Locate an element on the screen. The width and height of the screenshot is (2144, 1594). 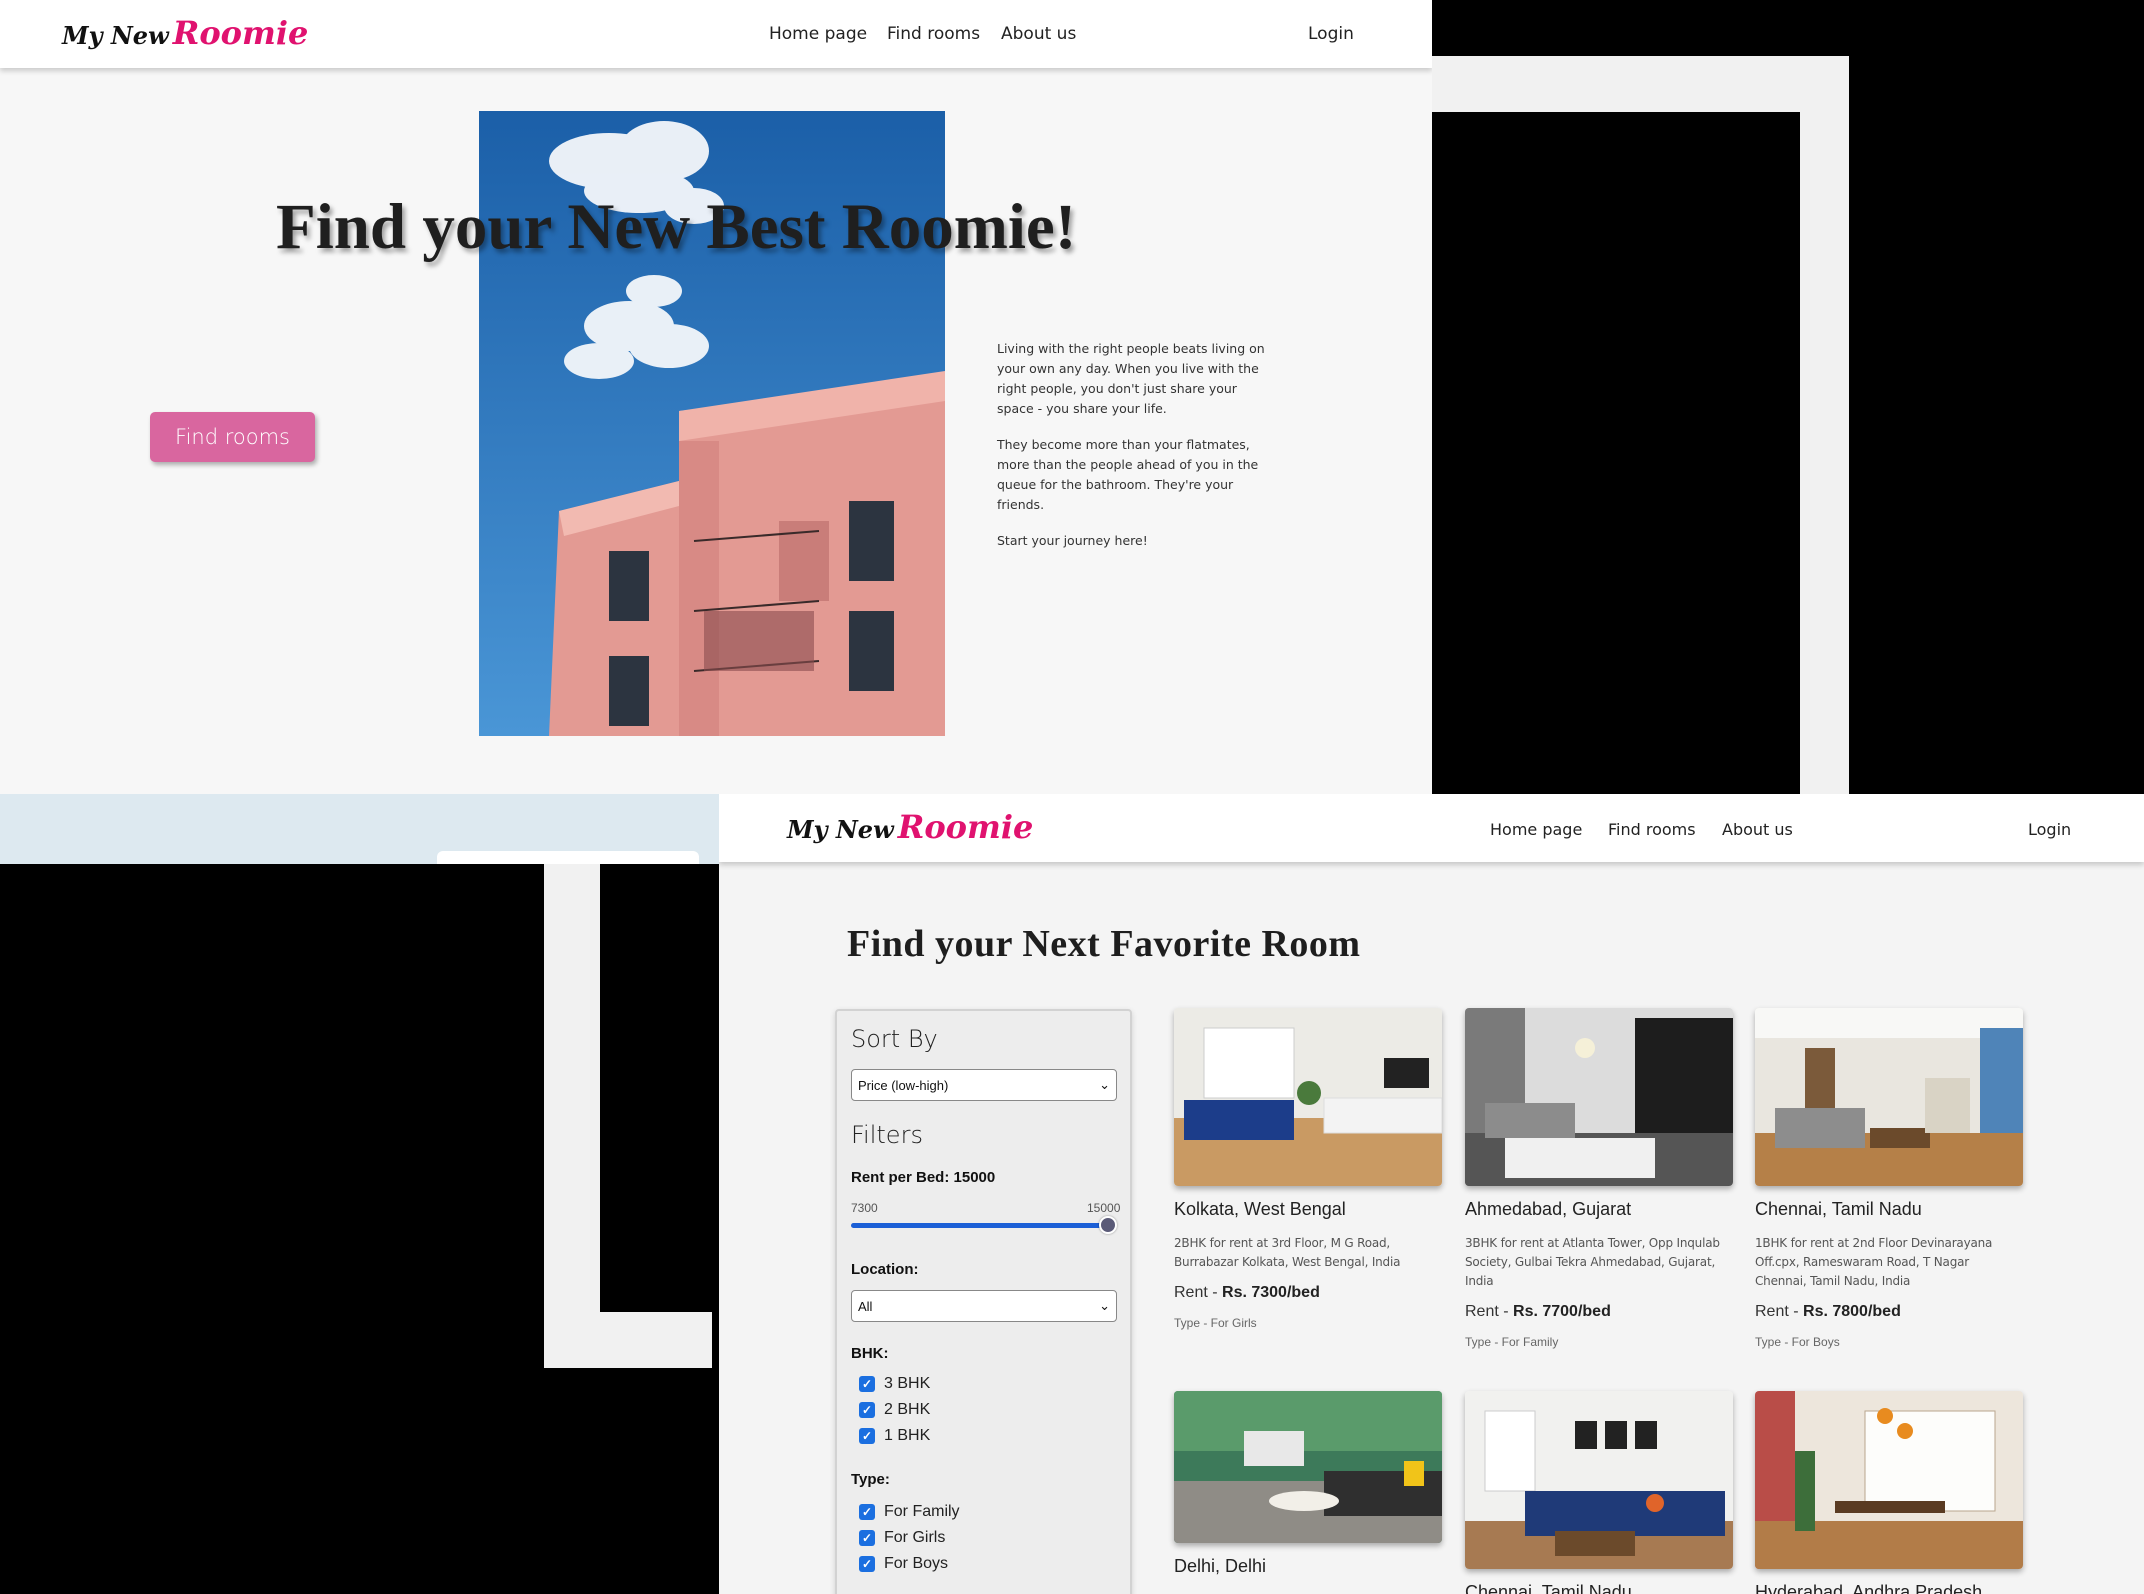
rent-value: Rs. 7800/bed is located at coordinates (1852, 1311).